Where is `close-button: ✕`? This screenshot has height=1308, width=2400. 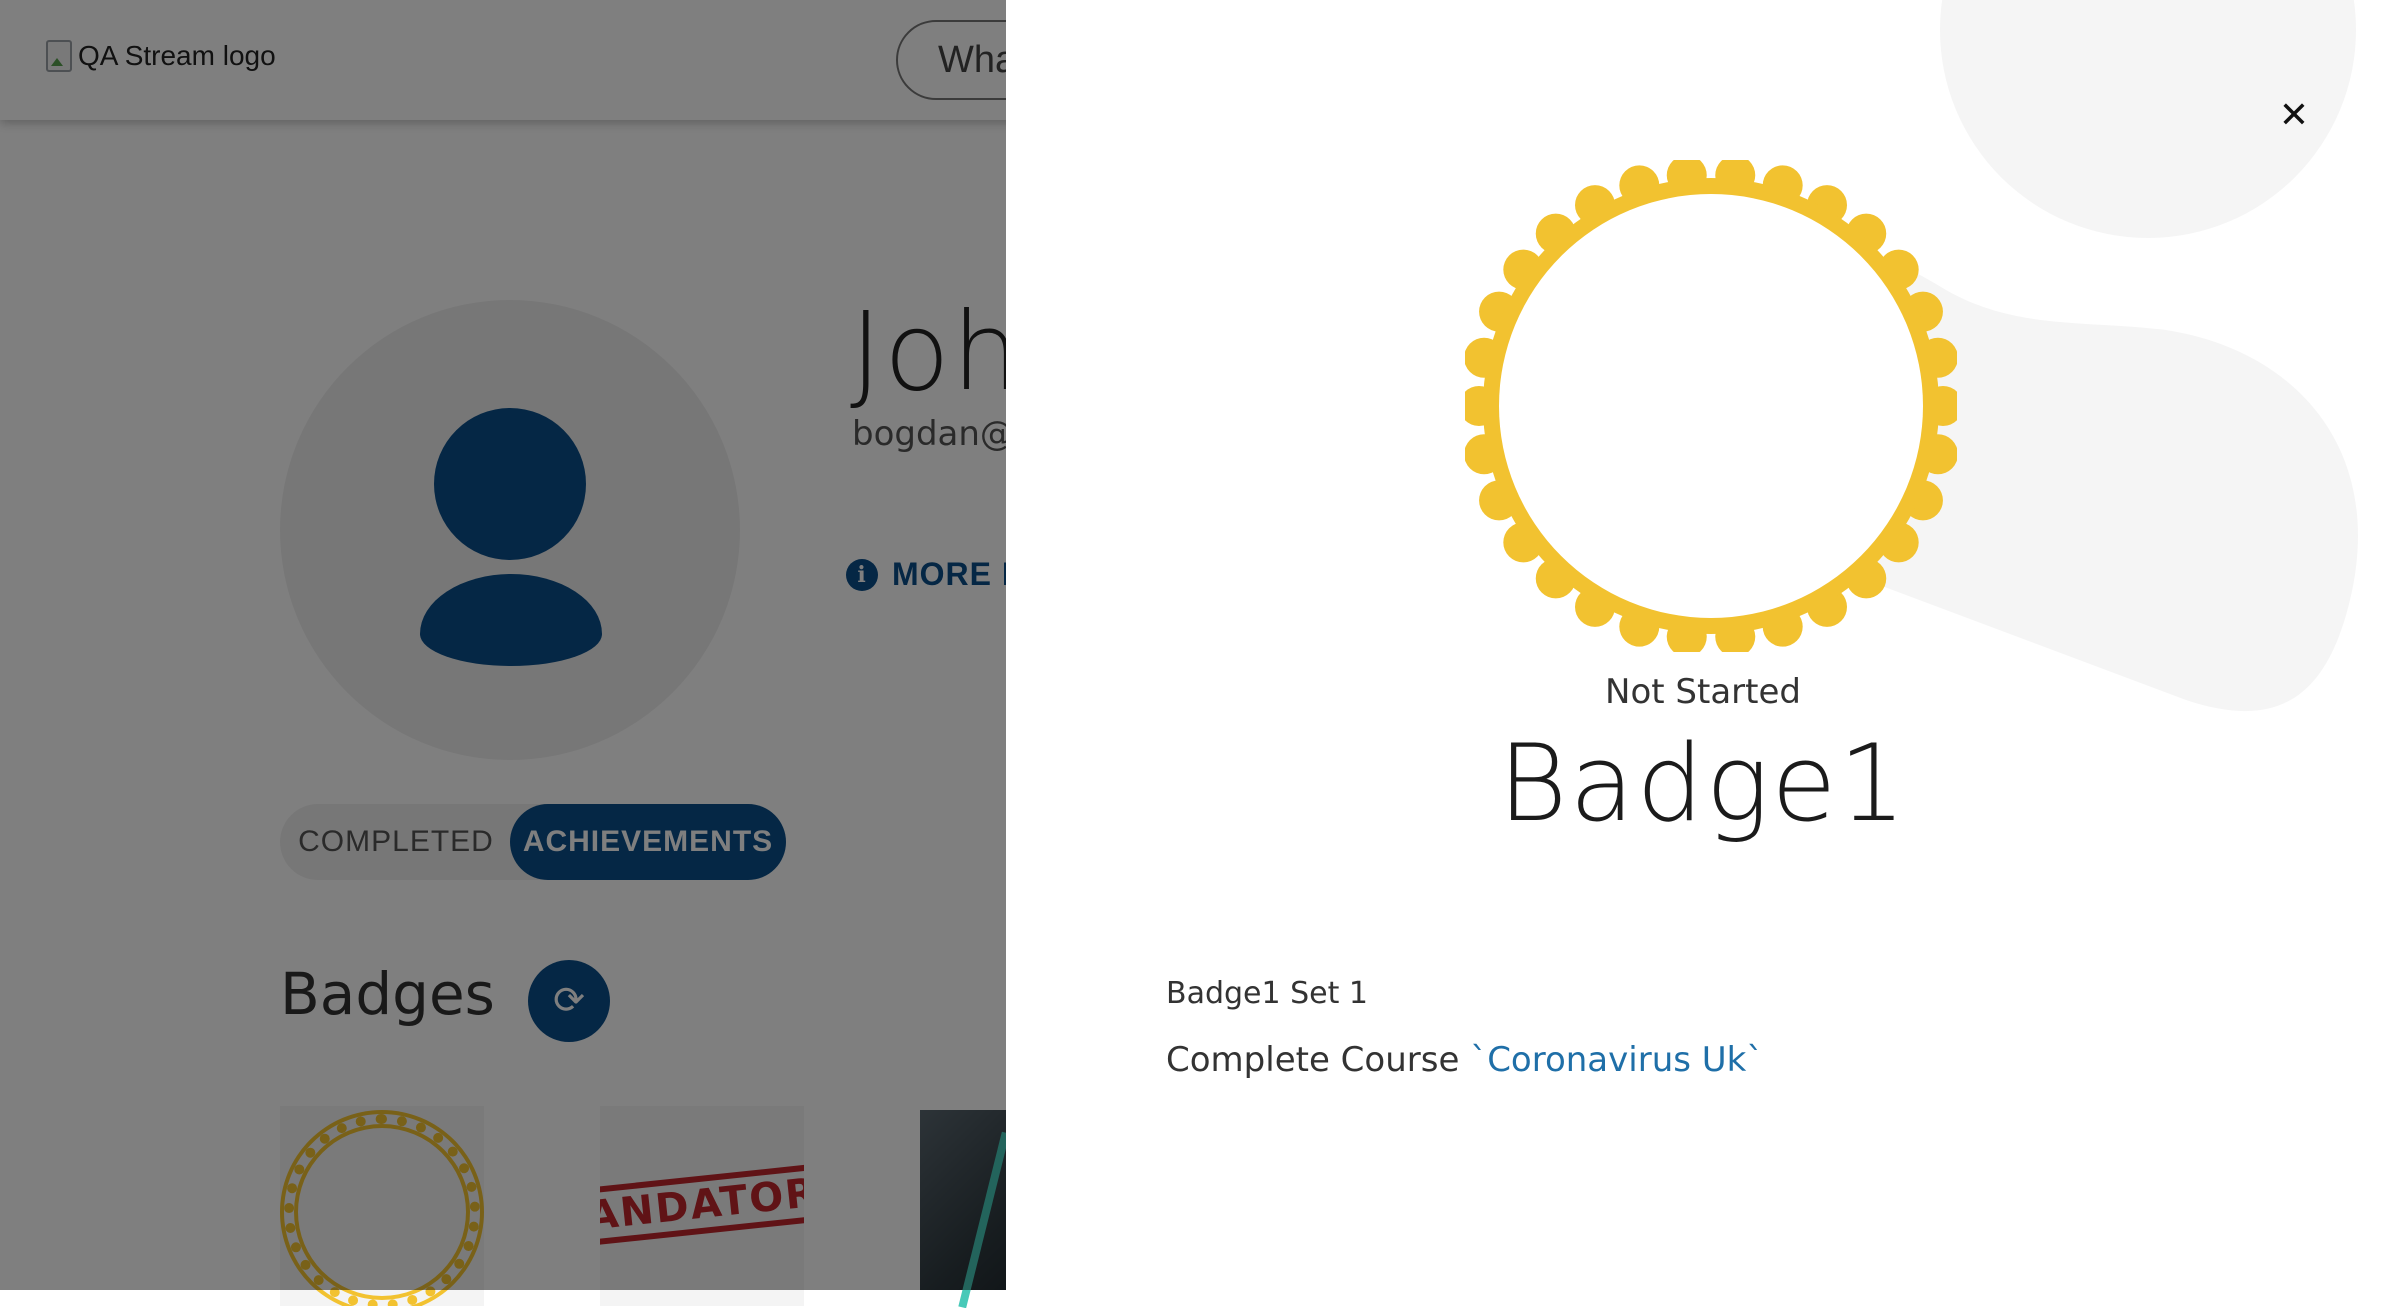 close-button: ✕ is located at coordinates (2294, 116).